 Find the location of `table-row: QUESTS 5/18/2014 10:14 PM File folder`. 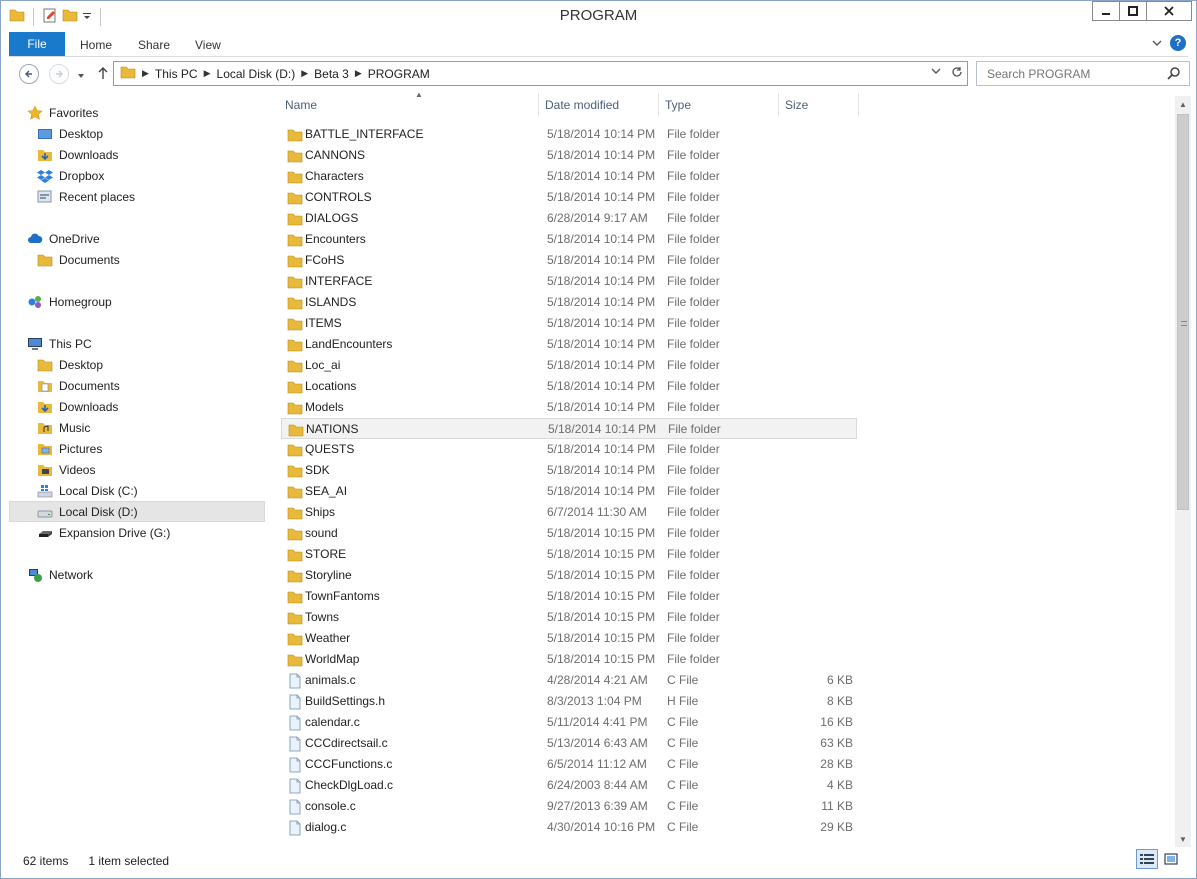

table-row: QUESTS 5/18/2014 10:14 PM File folder is located at coordinates (569, 449).